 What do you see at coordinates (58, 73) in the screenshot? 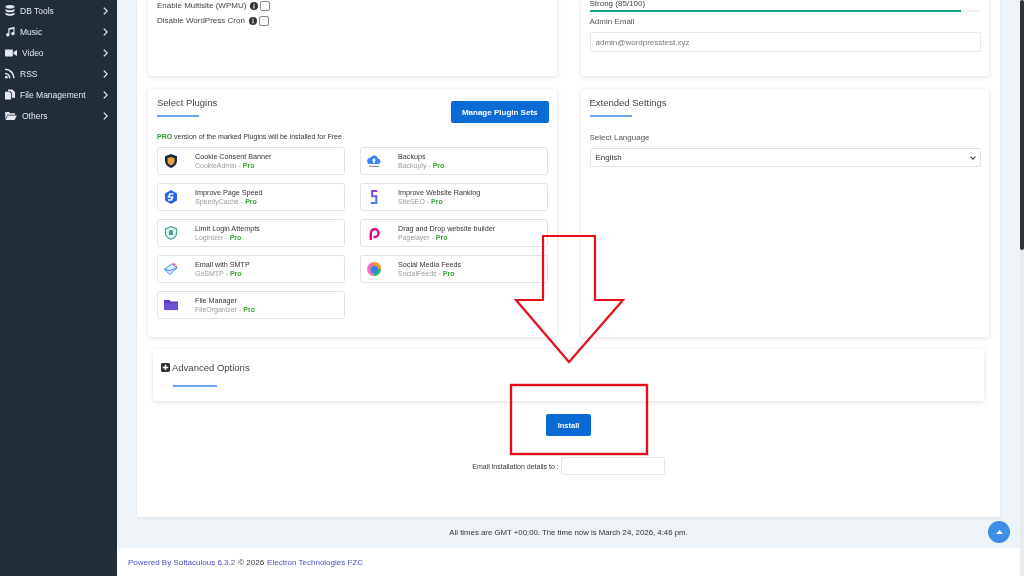
I see `sidebar-item: RSS` at bounding box center [58, 73].